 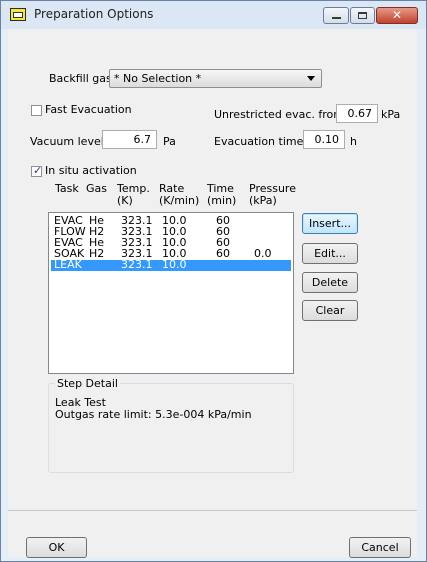 I want to click on evacuation-time-unit: h, so click(x=353, y=141).